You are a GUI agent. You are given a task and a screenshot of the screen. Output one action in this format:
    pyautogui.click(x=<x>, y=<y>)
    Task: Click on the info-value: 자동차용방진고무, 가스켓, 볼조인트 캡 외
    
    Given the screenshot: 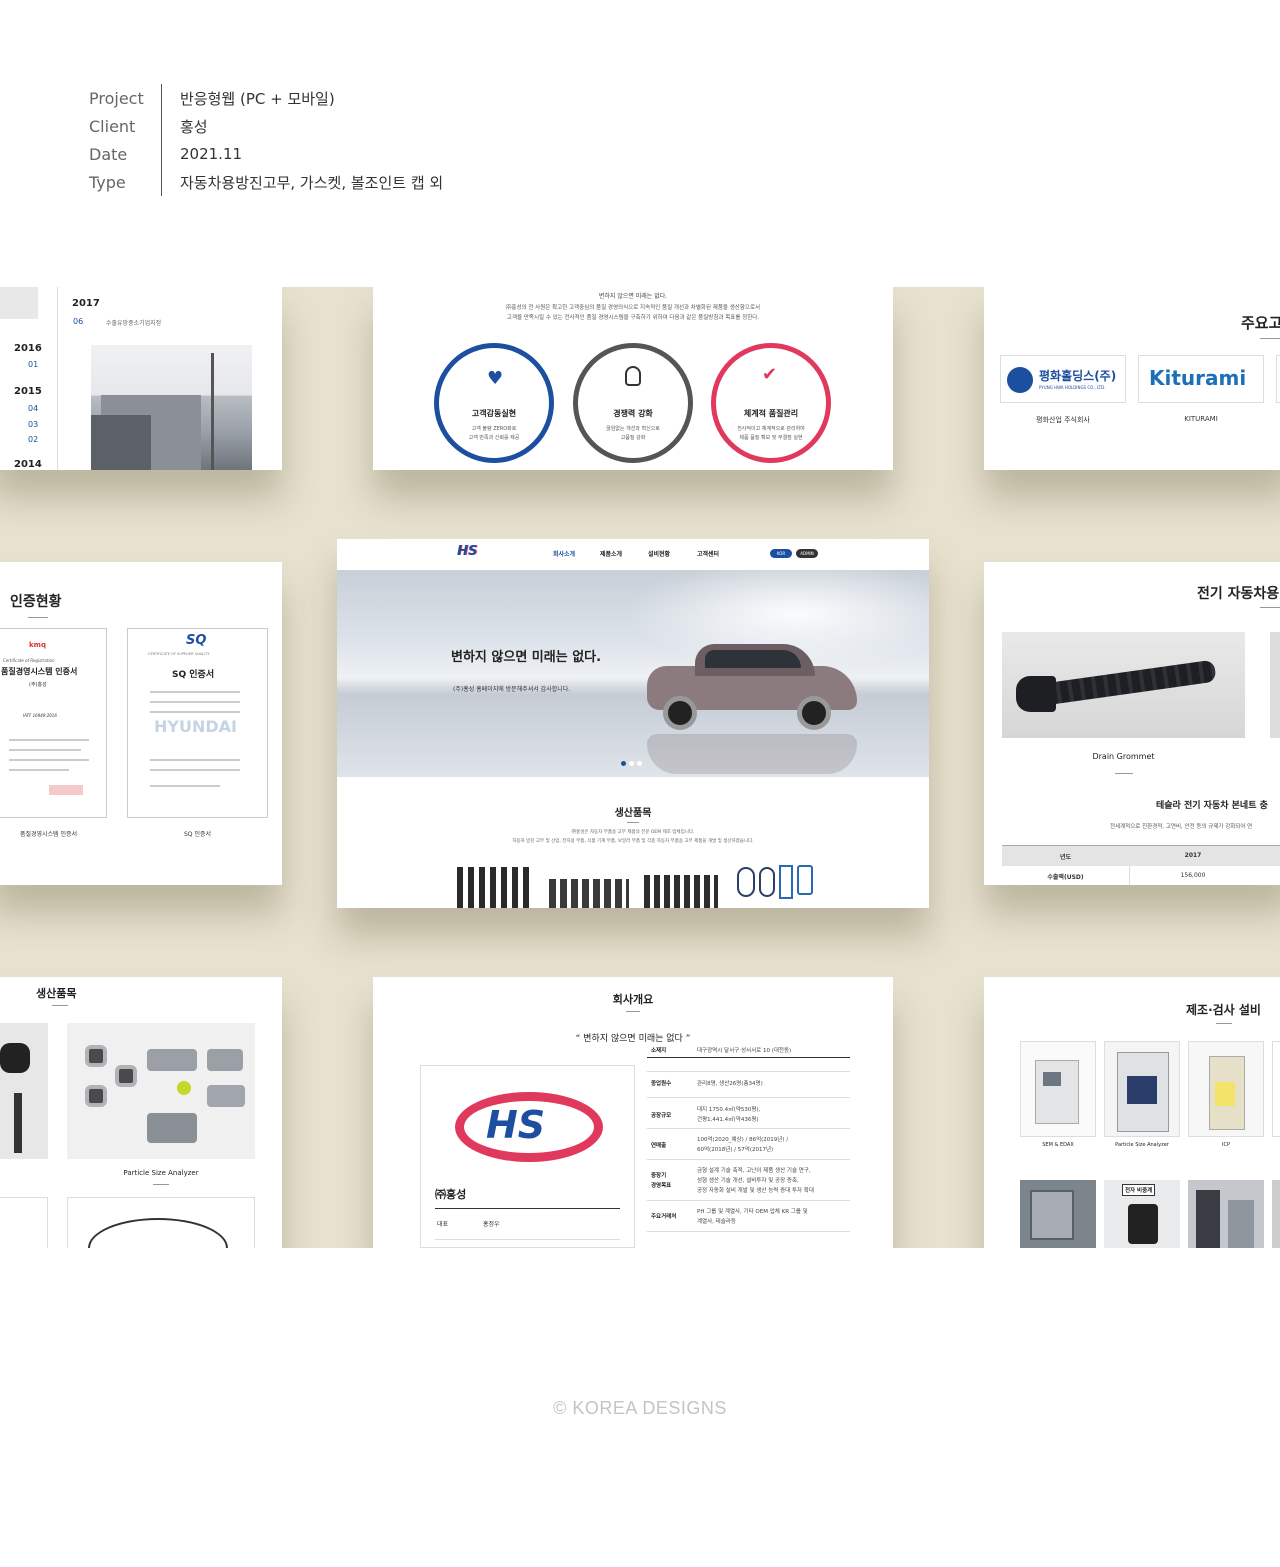 What is the action you would take?
    pyautogui.click(x=312, y=182)
    